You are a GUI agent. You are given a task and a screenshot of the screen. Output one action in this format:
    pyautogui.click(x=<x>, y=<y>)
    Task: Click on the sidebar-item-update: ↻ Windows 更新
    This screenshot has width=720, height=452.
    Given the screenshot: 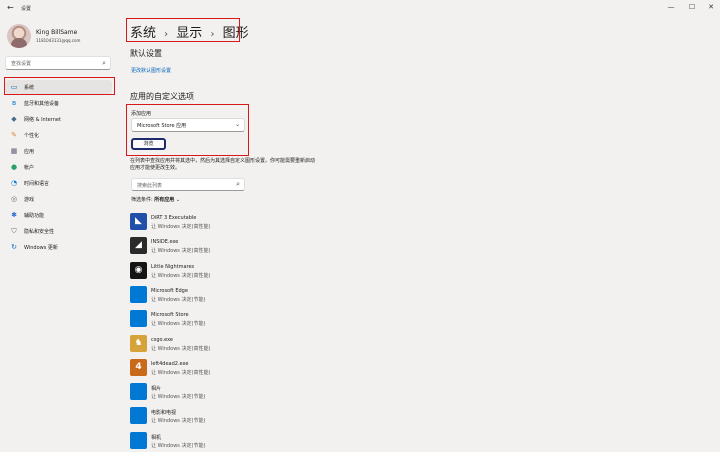 What is the action you would take?
    pyautogui.click(x=58, y=247)
    